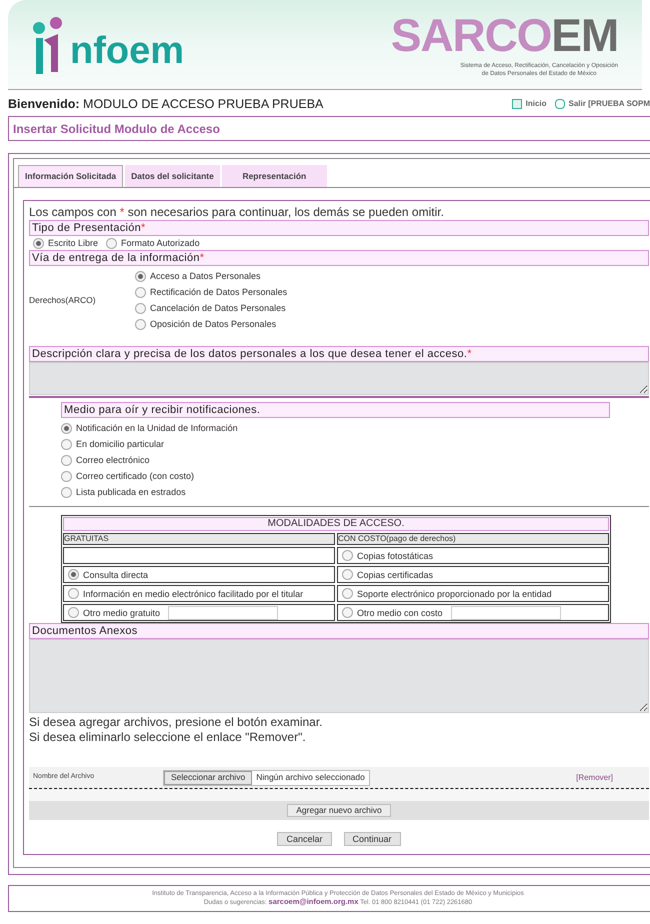 The height and width of the screenshot is (924, 650). What do you see at coordinates (116, 129) in the screenshot?
I see `page-title: Insertar Solicitud Modulo de Acceso` at bounding box center [116, 129].